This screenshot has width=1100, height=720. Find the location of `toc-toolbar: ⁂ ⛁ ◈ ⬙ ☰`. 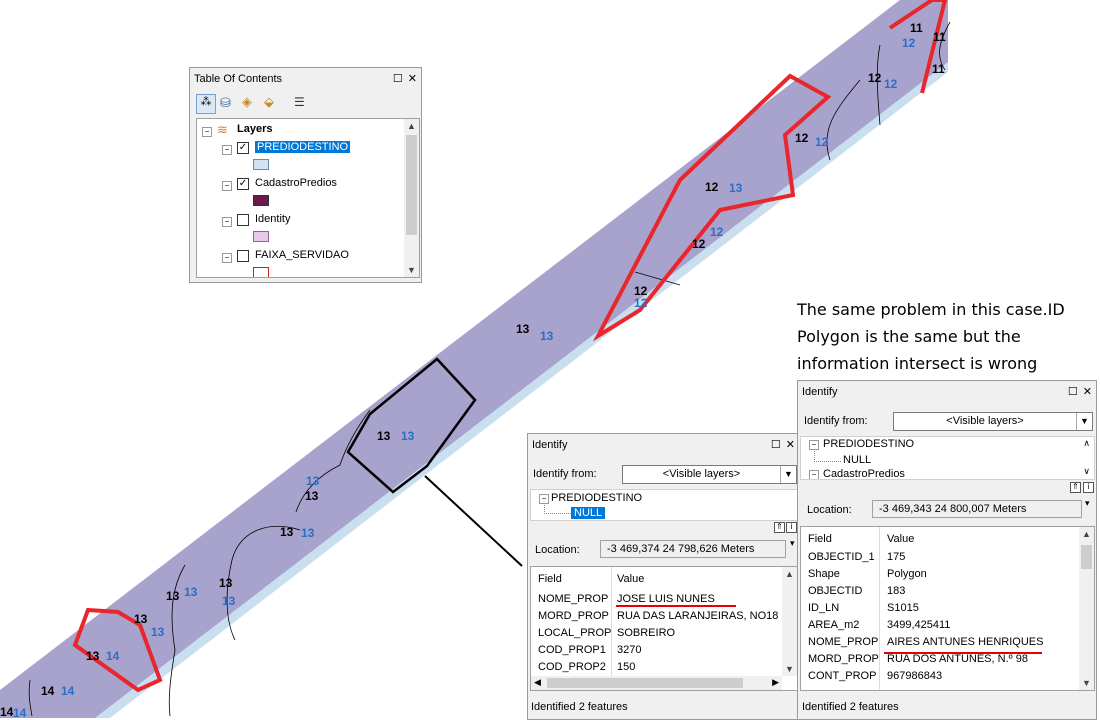

toc-toolbar: ⁂ ⛁ ◈ ⬙ ☰ is located at coordinates (304, 103).